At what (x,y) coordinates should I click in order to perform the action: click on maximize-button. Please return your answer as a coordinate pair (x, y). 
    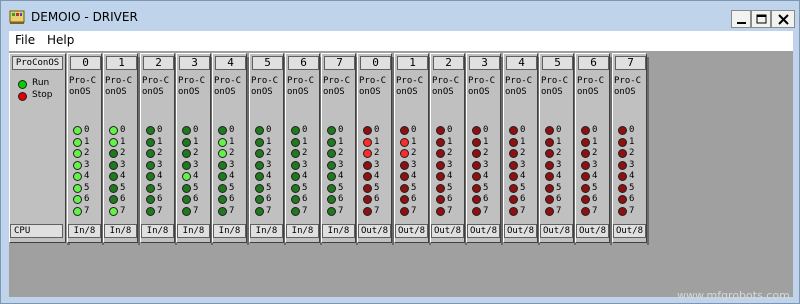
    Looking at the image, I should click on (761, 19).